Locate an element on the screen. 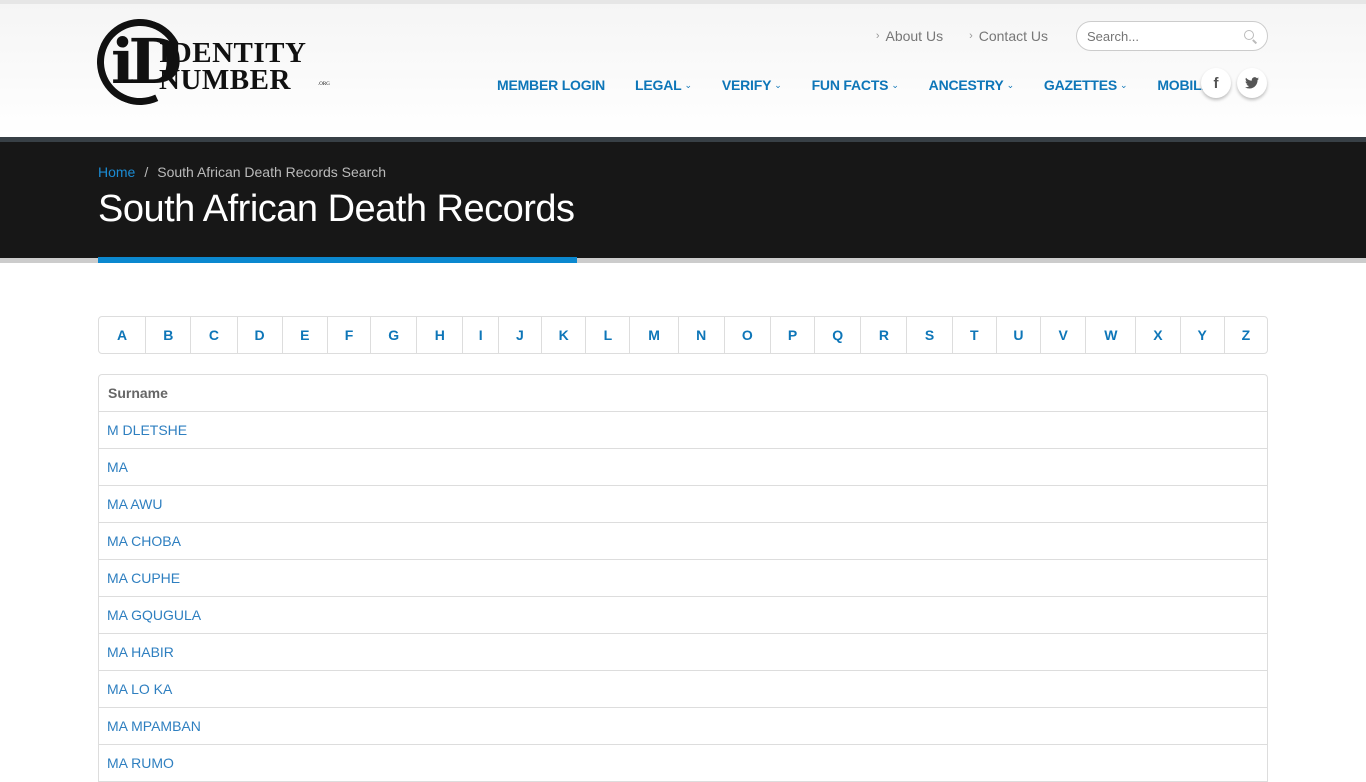 Image resolution: width=1366 pixels, height=782 pixels. logo-line-1: IDENTITY is located at coordinates (233, 53).